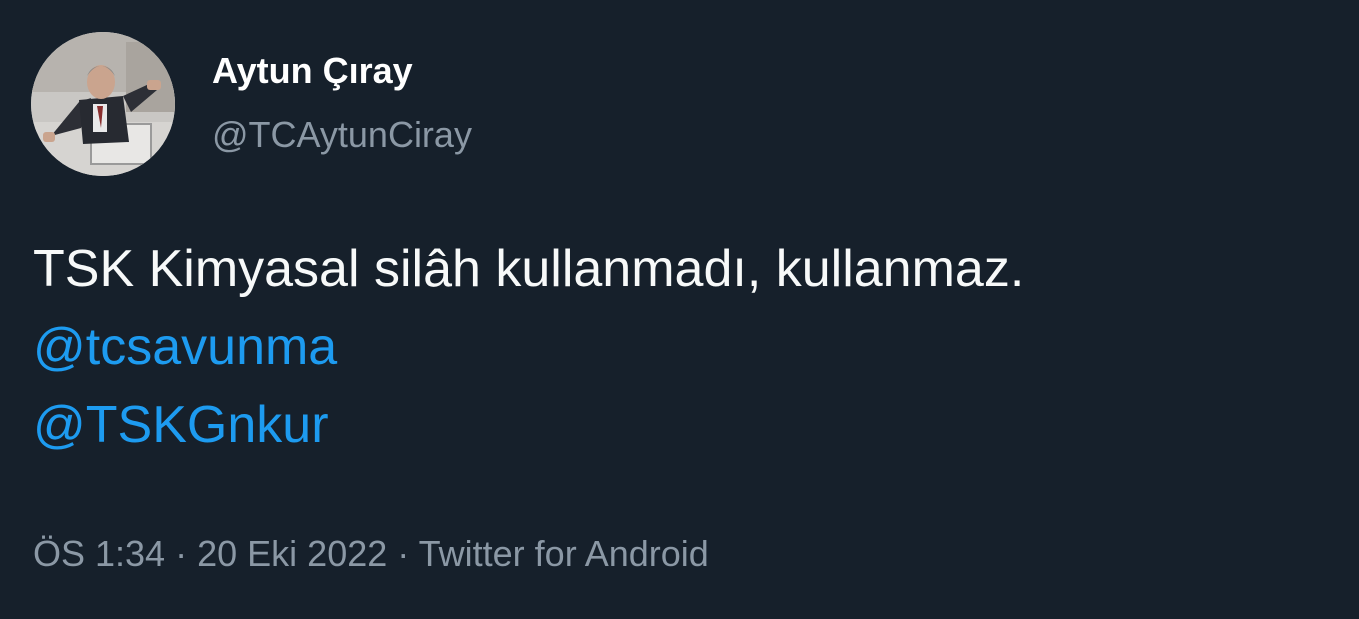  Describe the element at coordinates (312, 71) in the screenshot. I see `author-display-name: Aytun Çıray` at that location.